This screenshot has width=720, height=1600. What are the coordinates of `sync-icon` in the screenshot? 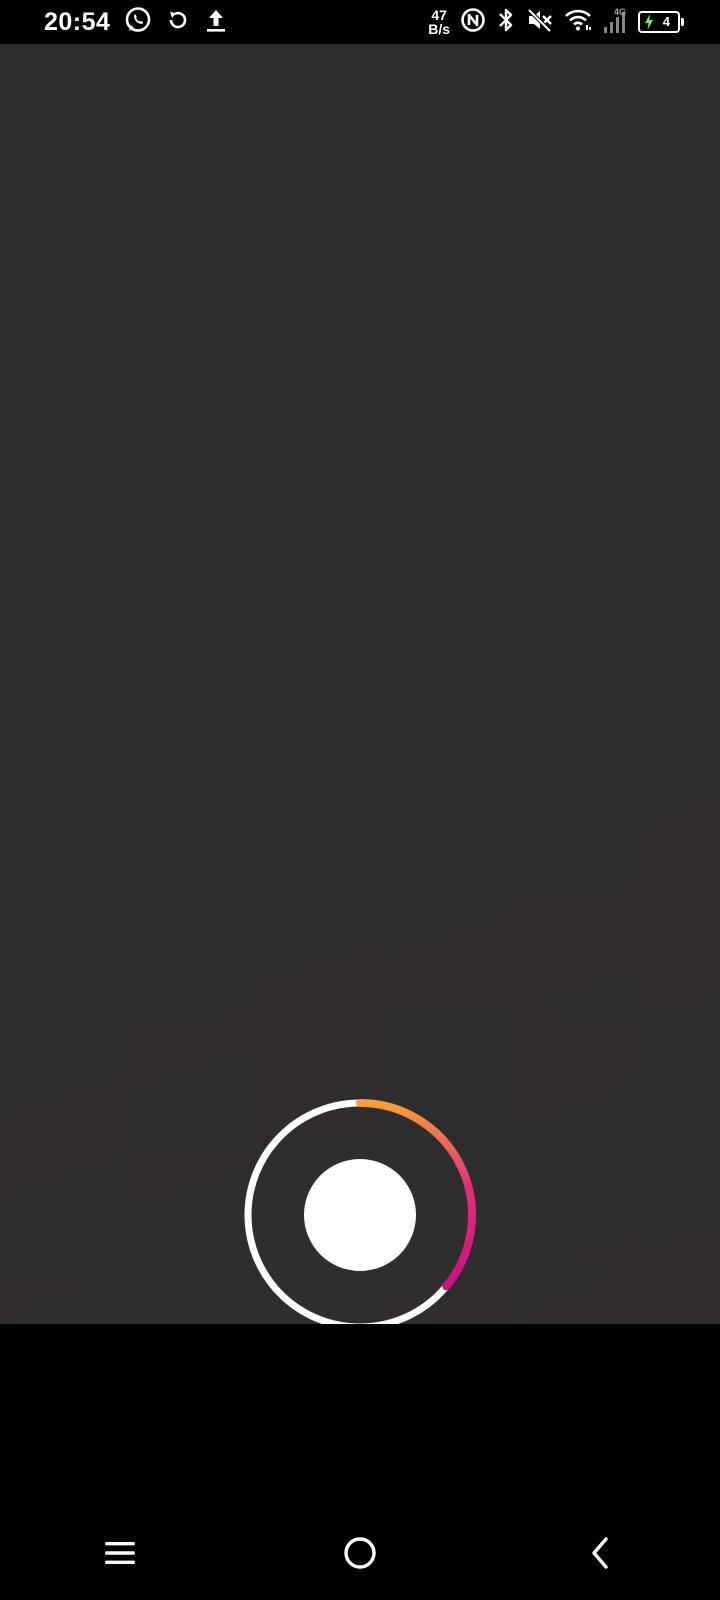 It's located at (178, 22).